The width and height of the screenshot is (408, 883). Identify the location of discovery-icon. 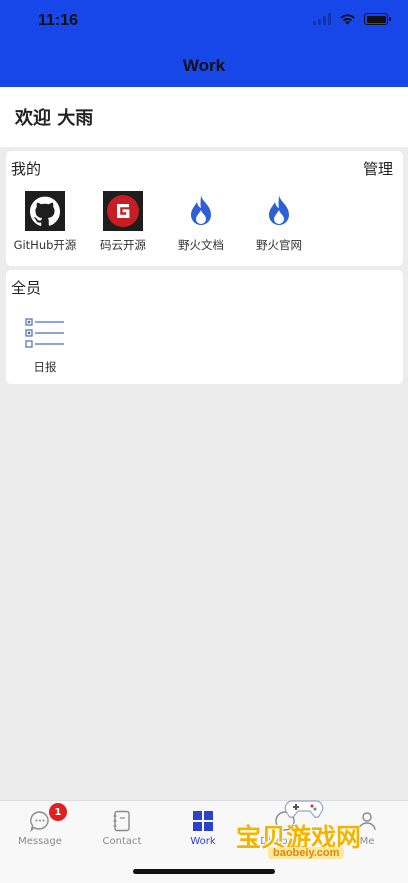
(285, 821).